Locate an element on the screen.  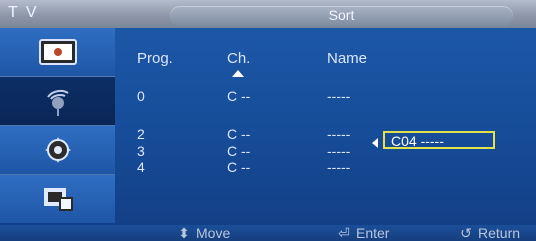
top-bar: T V Sort is located at coordinates (268, 14).